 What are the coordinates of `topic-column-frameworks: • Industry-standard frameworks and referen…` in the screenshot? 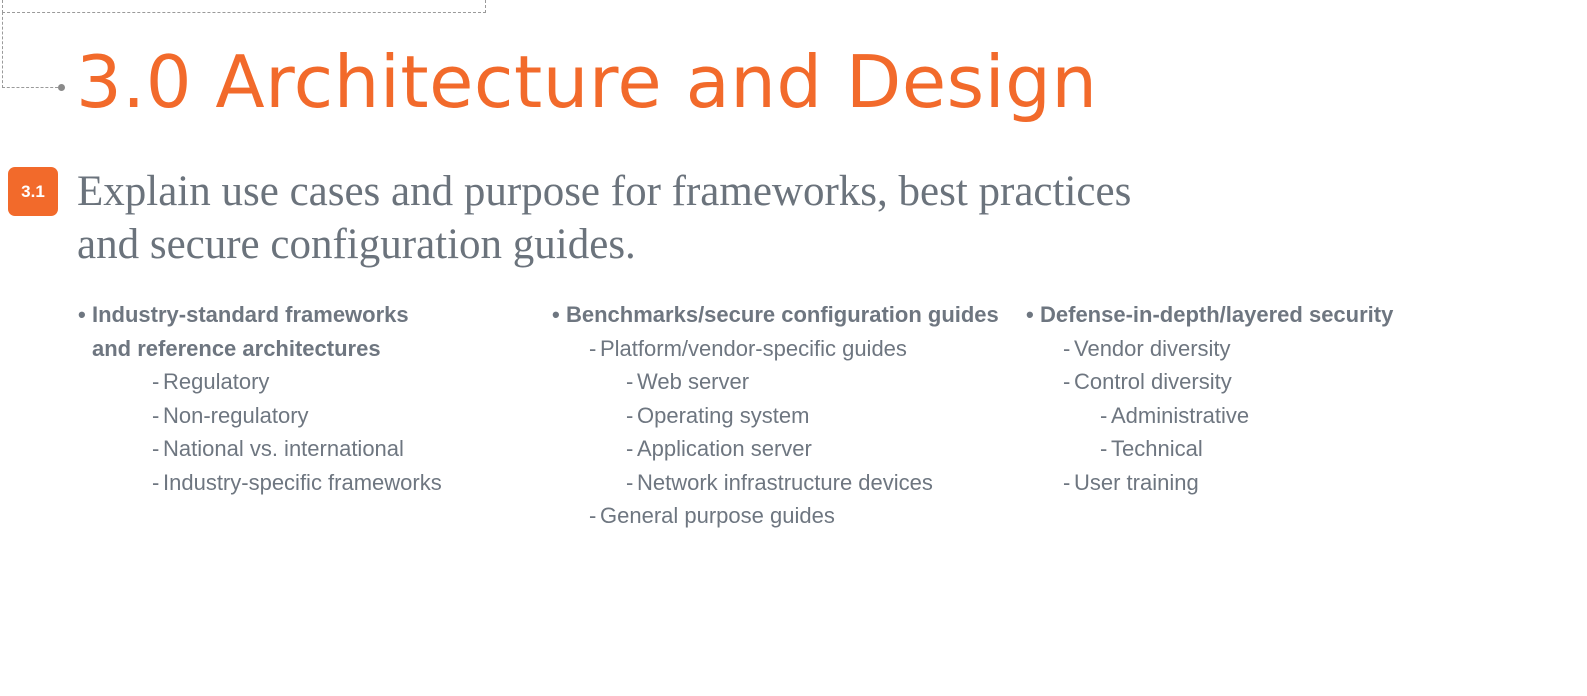 It's located at (260, 398).